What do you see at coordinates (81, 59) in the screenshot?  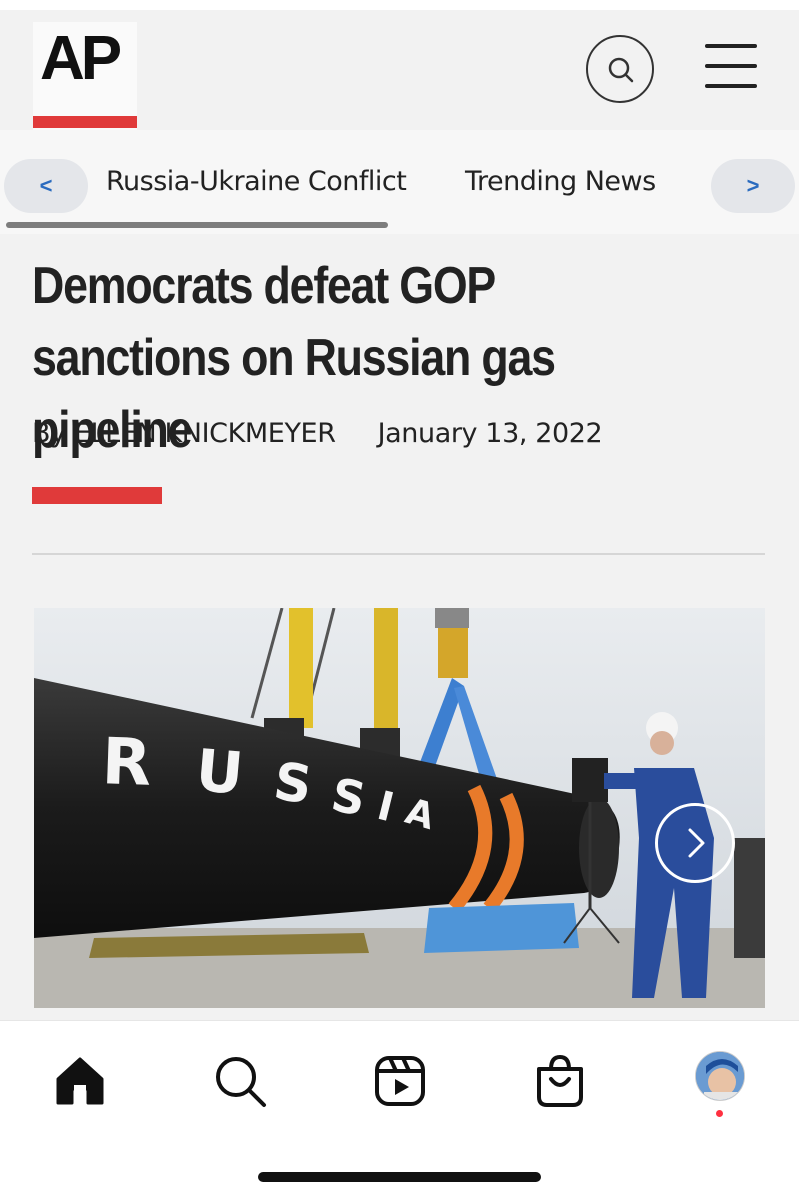 I see `logo-text: AP` at bounding box center [81, 59].